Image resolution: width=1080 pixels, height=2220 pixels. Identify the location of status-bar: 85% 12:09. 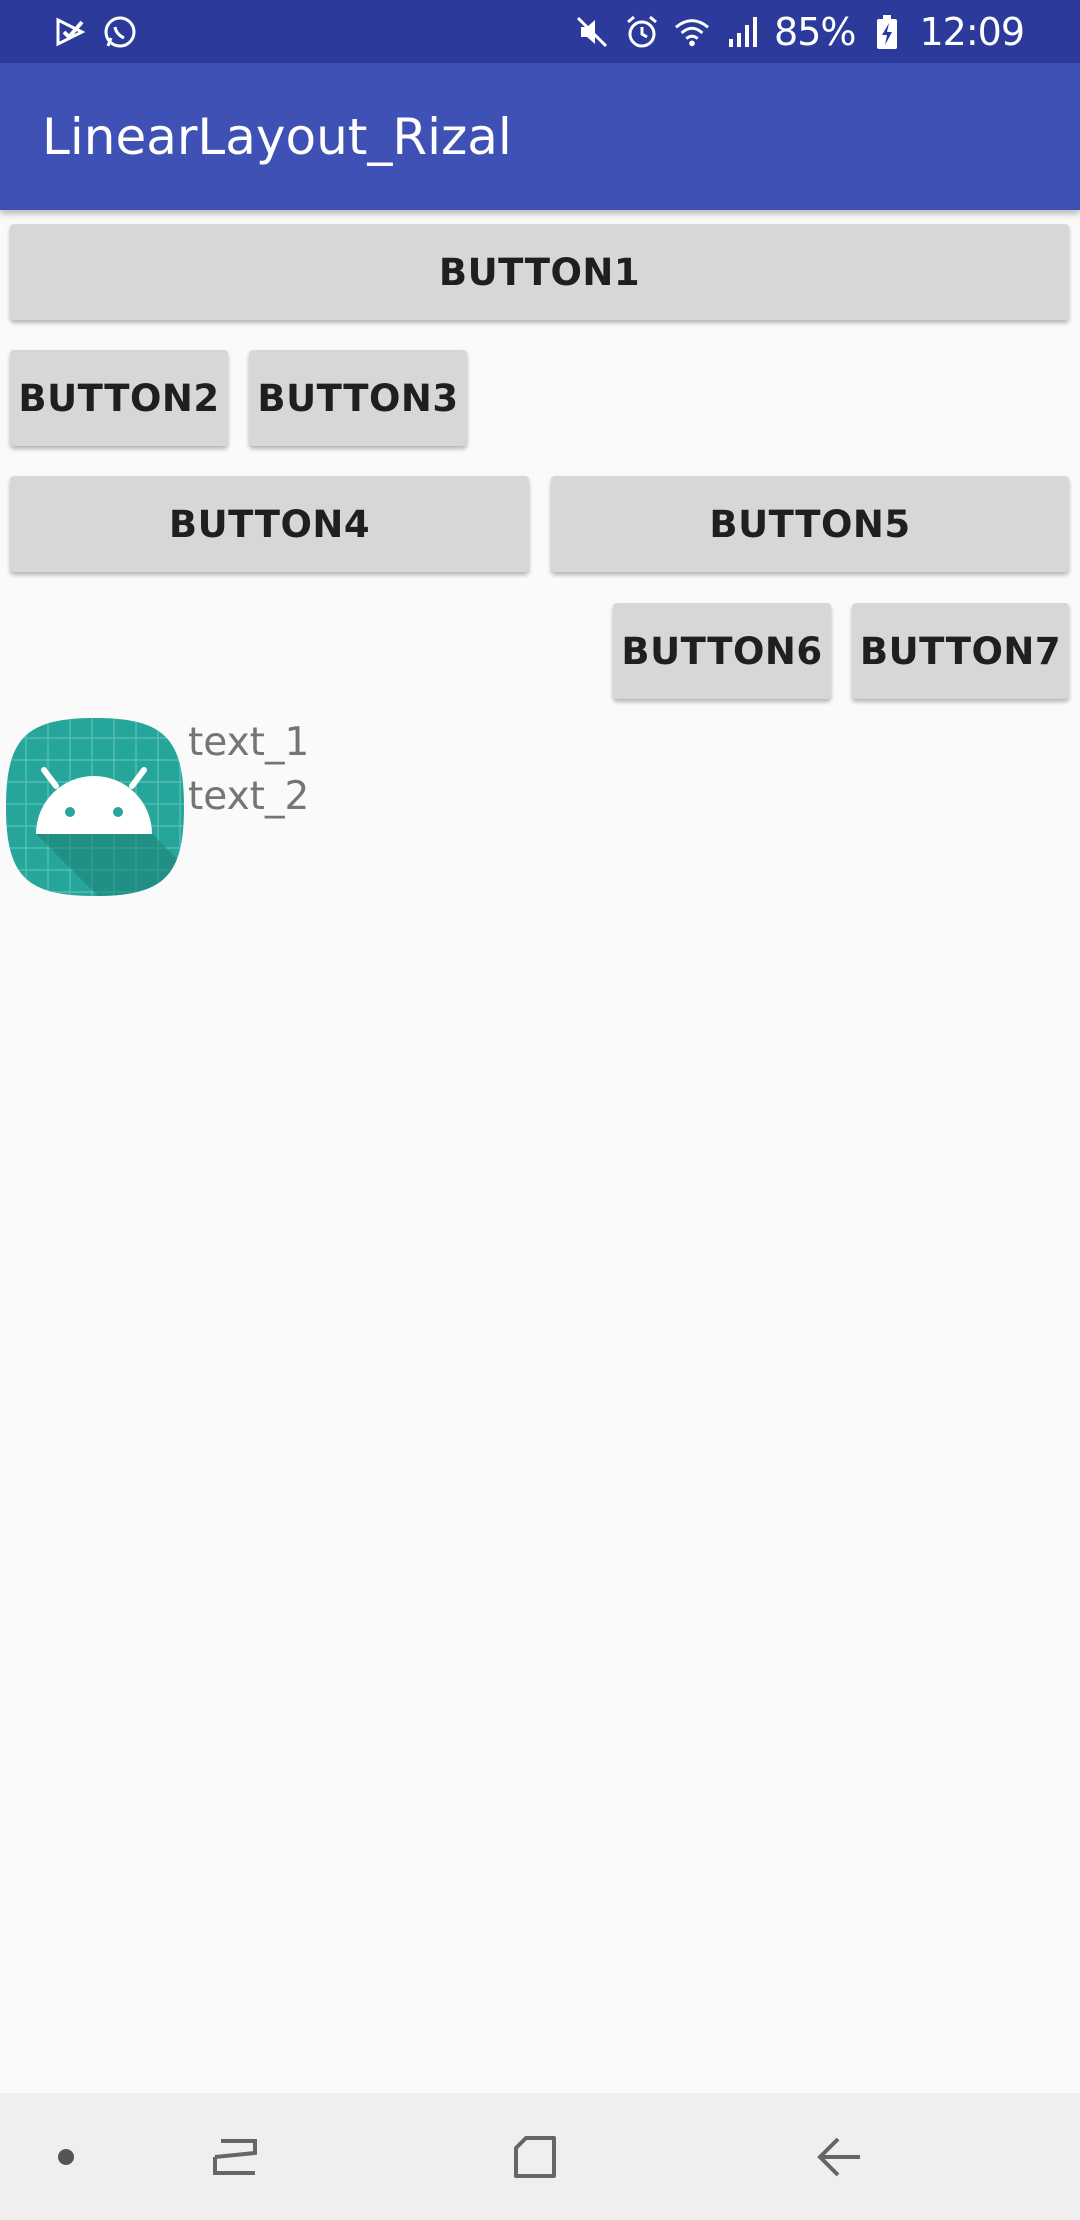
(540, 31).